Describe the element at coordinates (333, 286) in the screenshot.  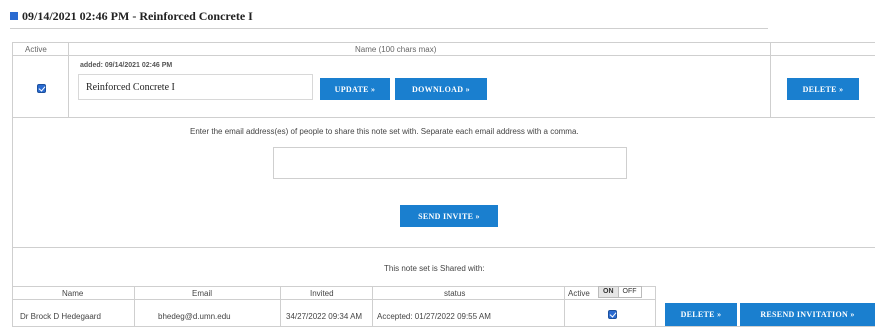
I see `shared-table-top` at that location.